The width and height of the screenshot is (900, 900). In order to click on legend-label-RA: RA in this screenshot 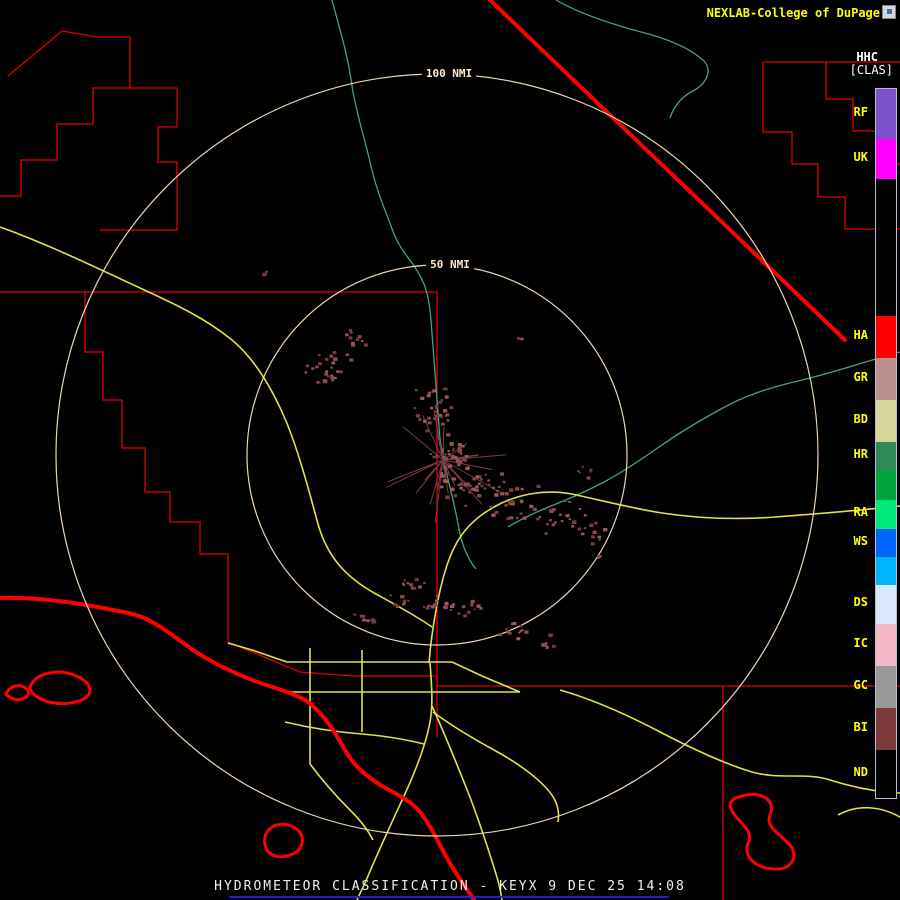, I will do `click(860, 512)`.